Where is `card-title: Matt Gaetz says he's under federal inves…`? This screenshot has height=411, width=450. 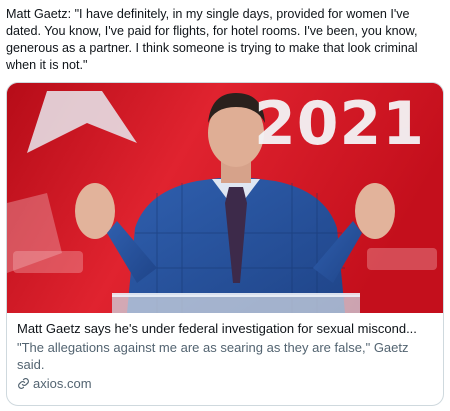
card-title: Matt Gaetz says he's under federal inves… is located at coordinates (225, 328).